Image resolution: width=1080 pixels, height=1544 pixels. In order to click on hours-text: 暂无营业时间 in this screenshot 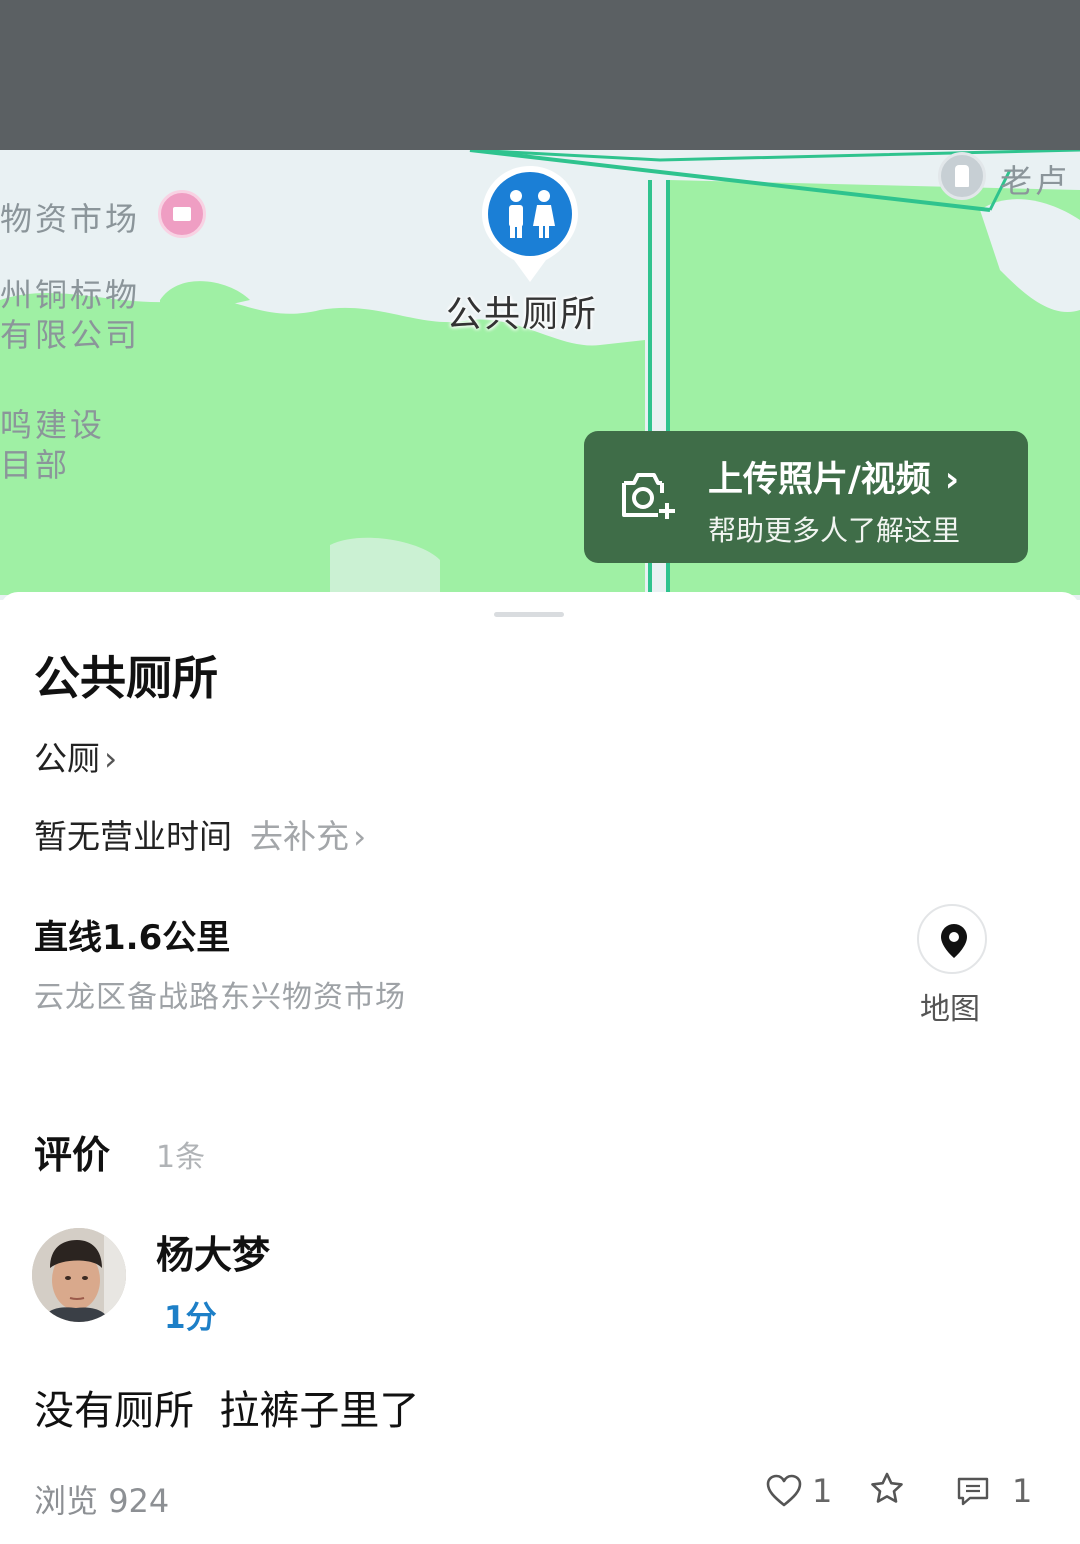, I will do `click(133, 836)`.